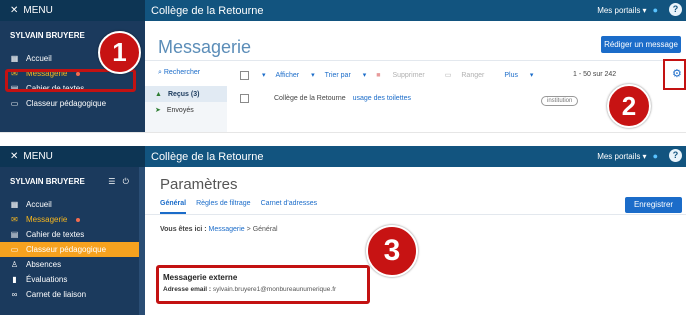 This screenshot has height=315, width=686. Describe the element at coordinates (382, 98) in the screenshot. I see `message-subject: usage des toilettes` at that location.